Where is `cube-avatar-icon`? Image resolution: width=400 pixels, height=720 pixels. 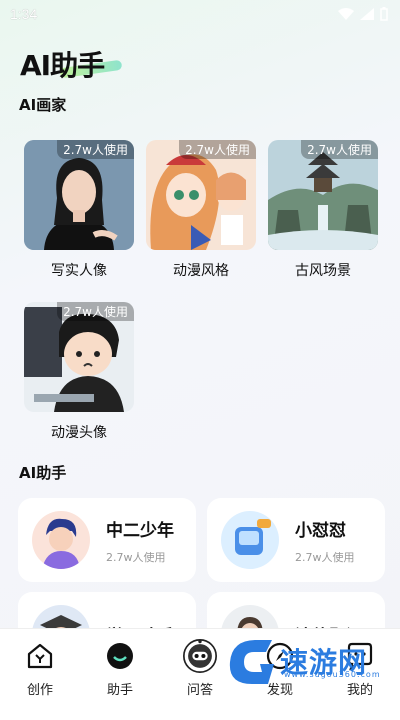
cube-avatar-icon is located at coordinates (250, 540).